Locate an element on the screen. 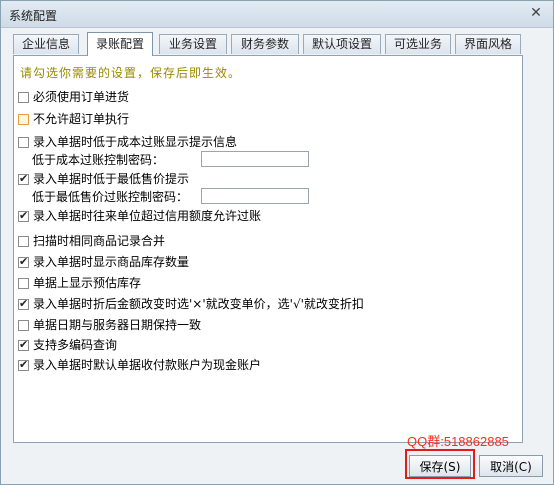 This screenshot has height=485, width=554. option-label: 录入单据时低于成本过账显示提示信息 is located at coordinates (135, 142).